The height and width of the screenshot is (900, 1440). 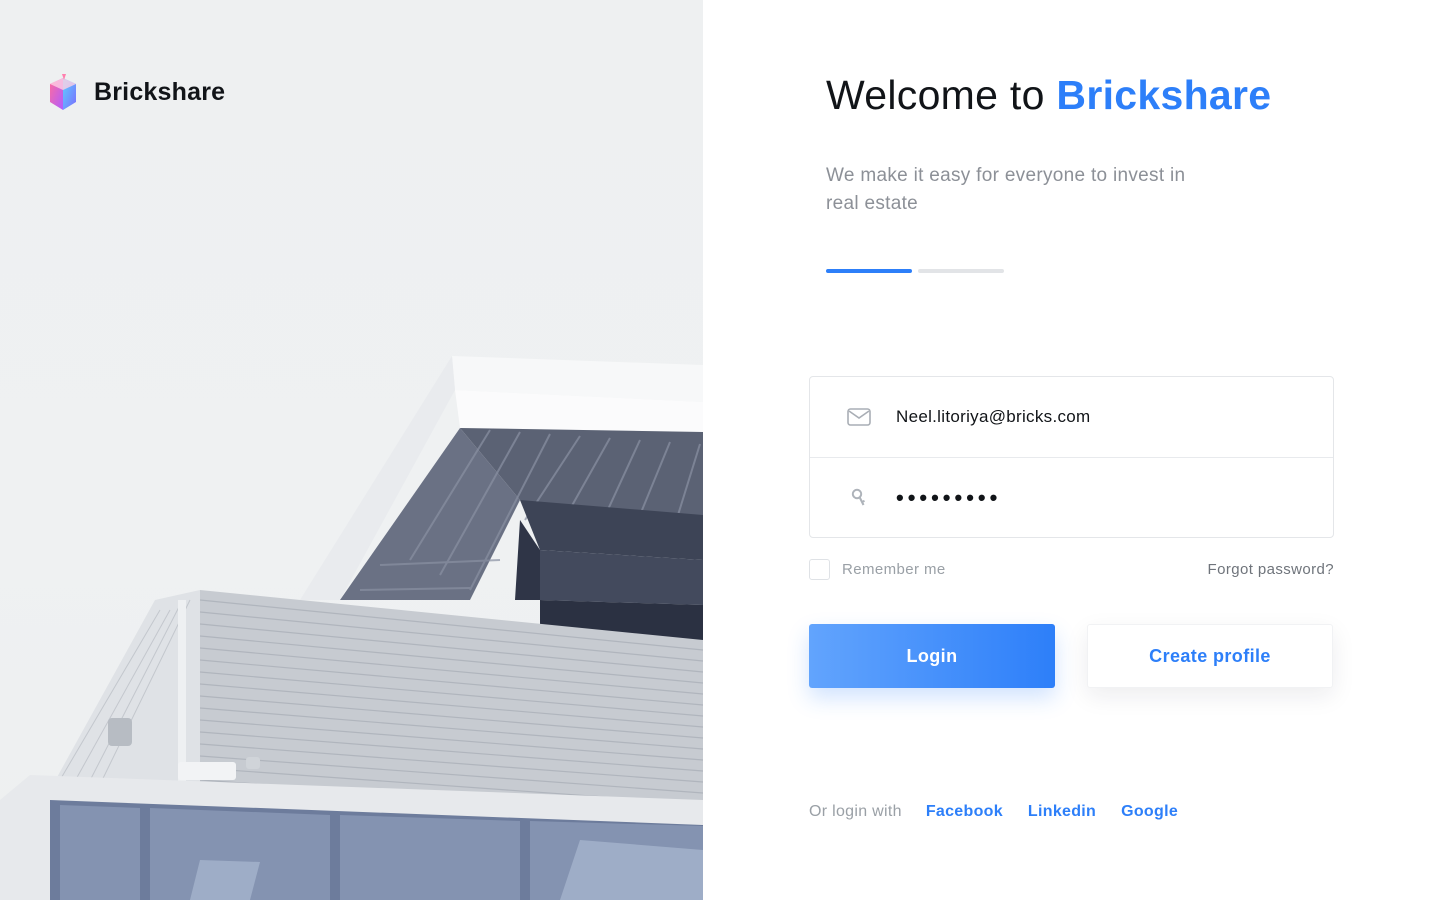 I want to click on mail-icon, so click(x=859, y=417).